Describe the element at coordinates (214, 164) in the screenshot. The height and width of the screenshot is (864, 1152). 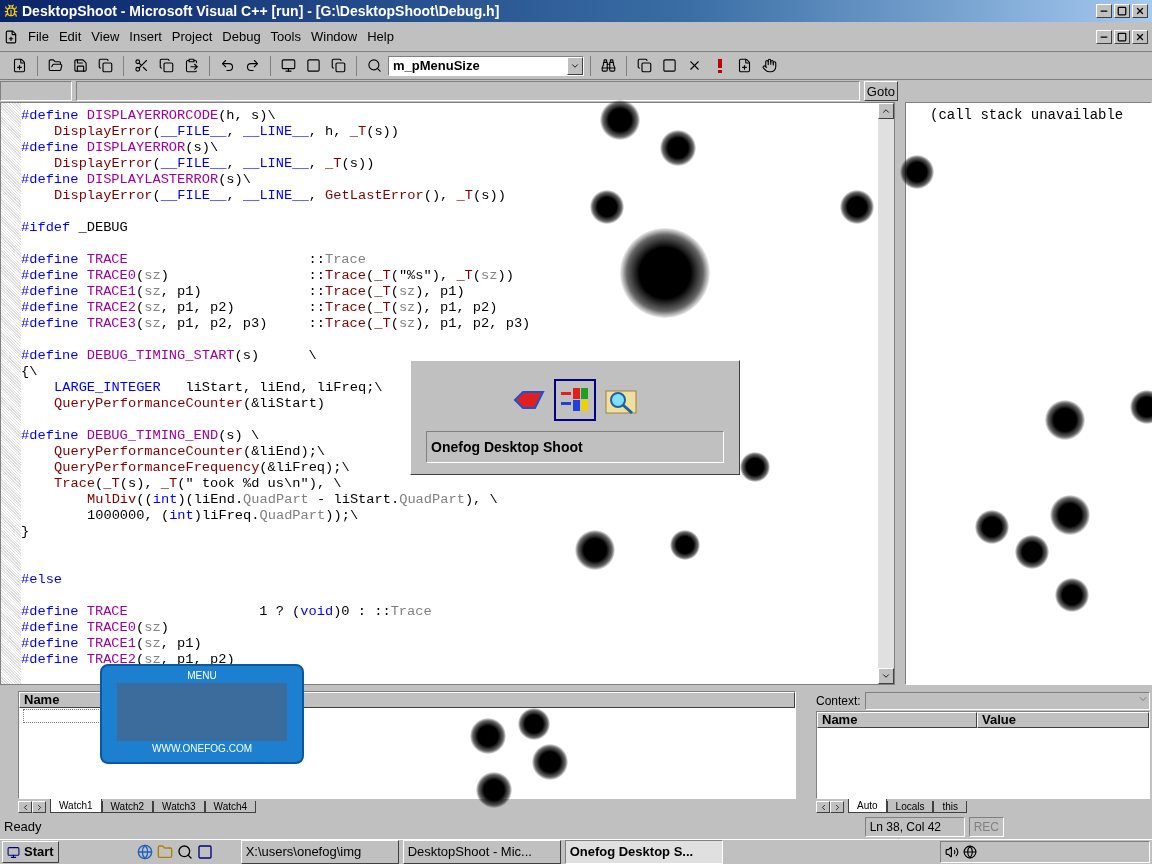
I see `code-line: DisplayError(__FILE__, __LINE__, _T(s))` at that location.